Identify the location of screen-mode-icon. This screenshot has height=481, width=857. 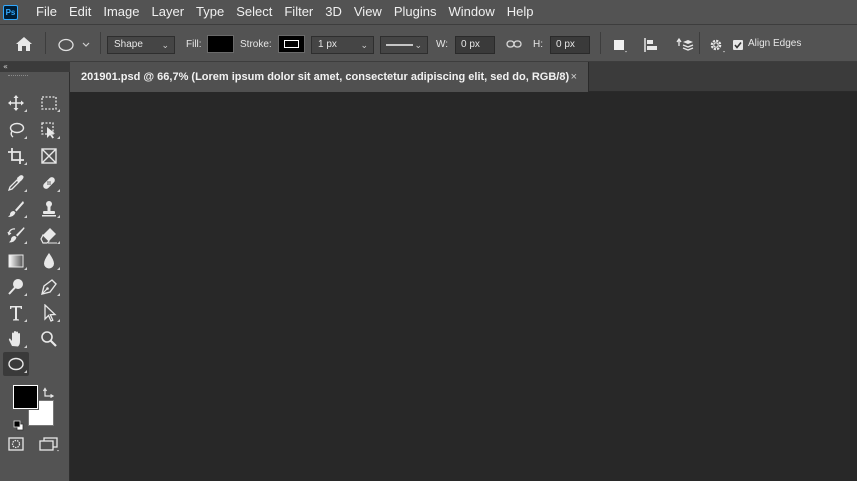
(49, 444).